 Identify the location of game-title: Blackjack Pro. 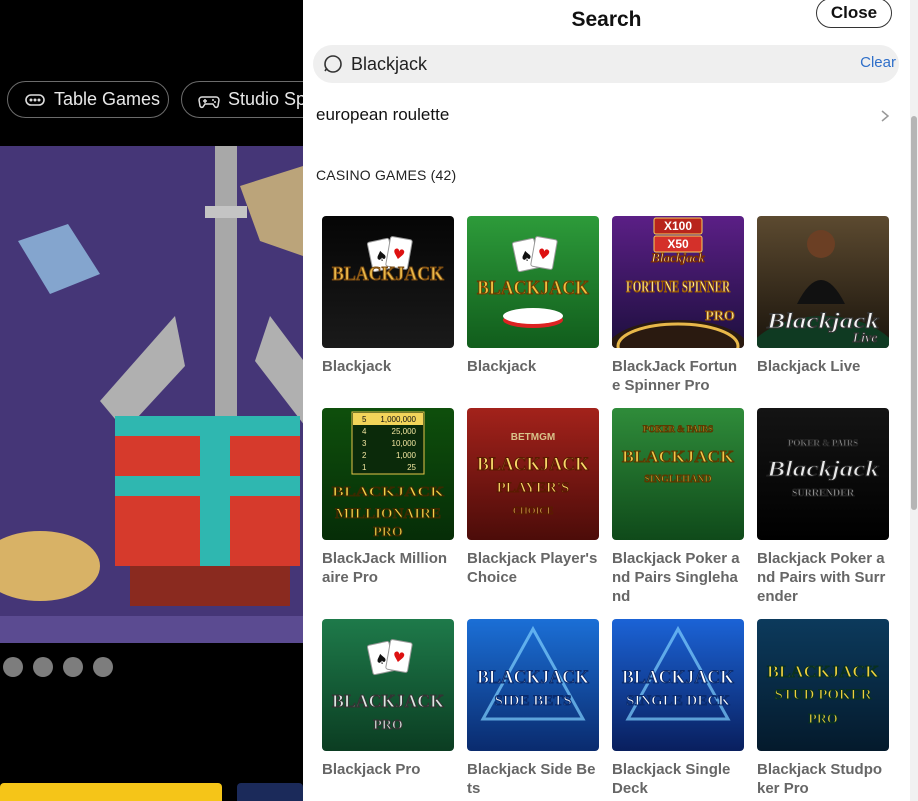
(388, 769).